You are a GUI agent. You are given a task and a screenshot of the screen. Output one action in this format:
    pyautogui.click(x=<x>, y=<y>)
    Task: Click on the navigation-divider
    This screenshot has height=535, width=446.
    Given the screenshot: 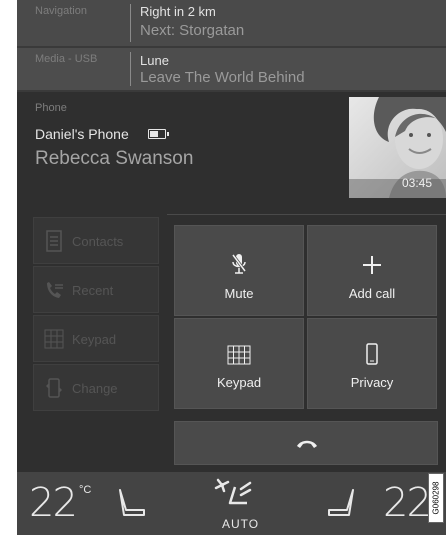 What is the action you would take?
    pyautogui.click(x=130, y=23)
    